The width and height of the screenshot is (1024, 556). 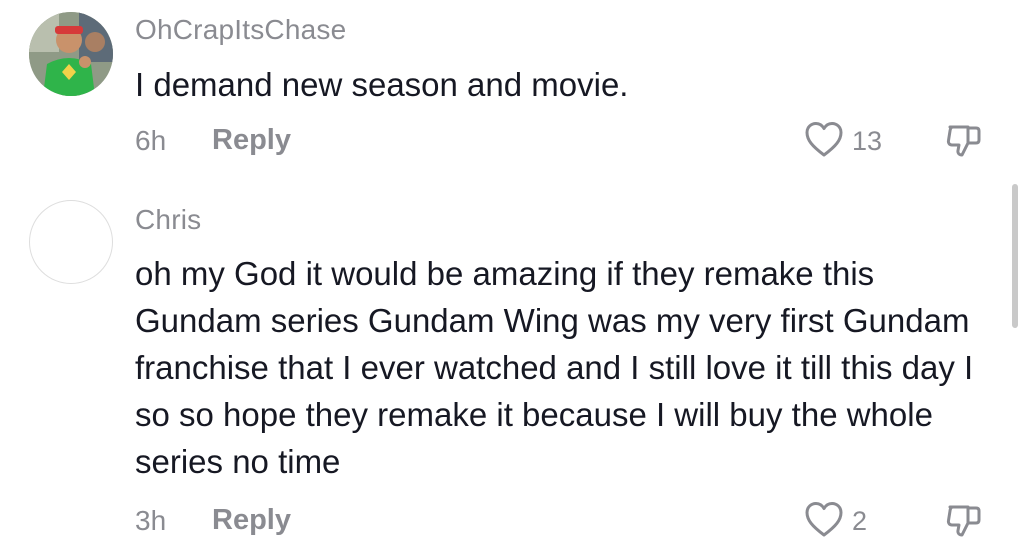 I want to click on comment-text: I demand new season and movie., so click(x=382, y=84).